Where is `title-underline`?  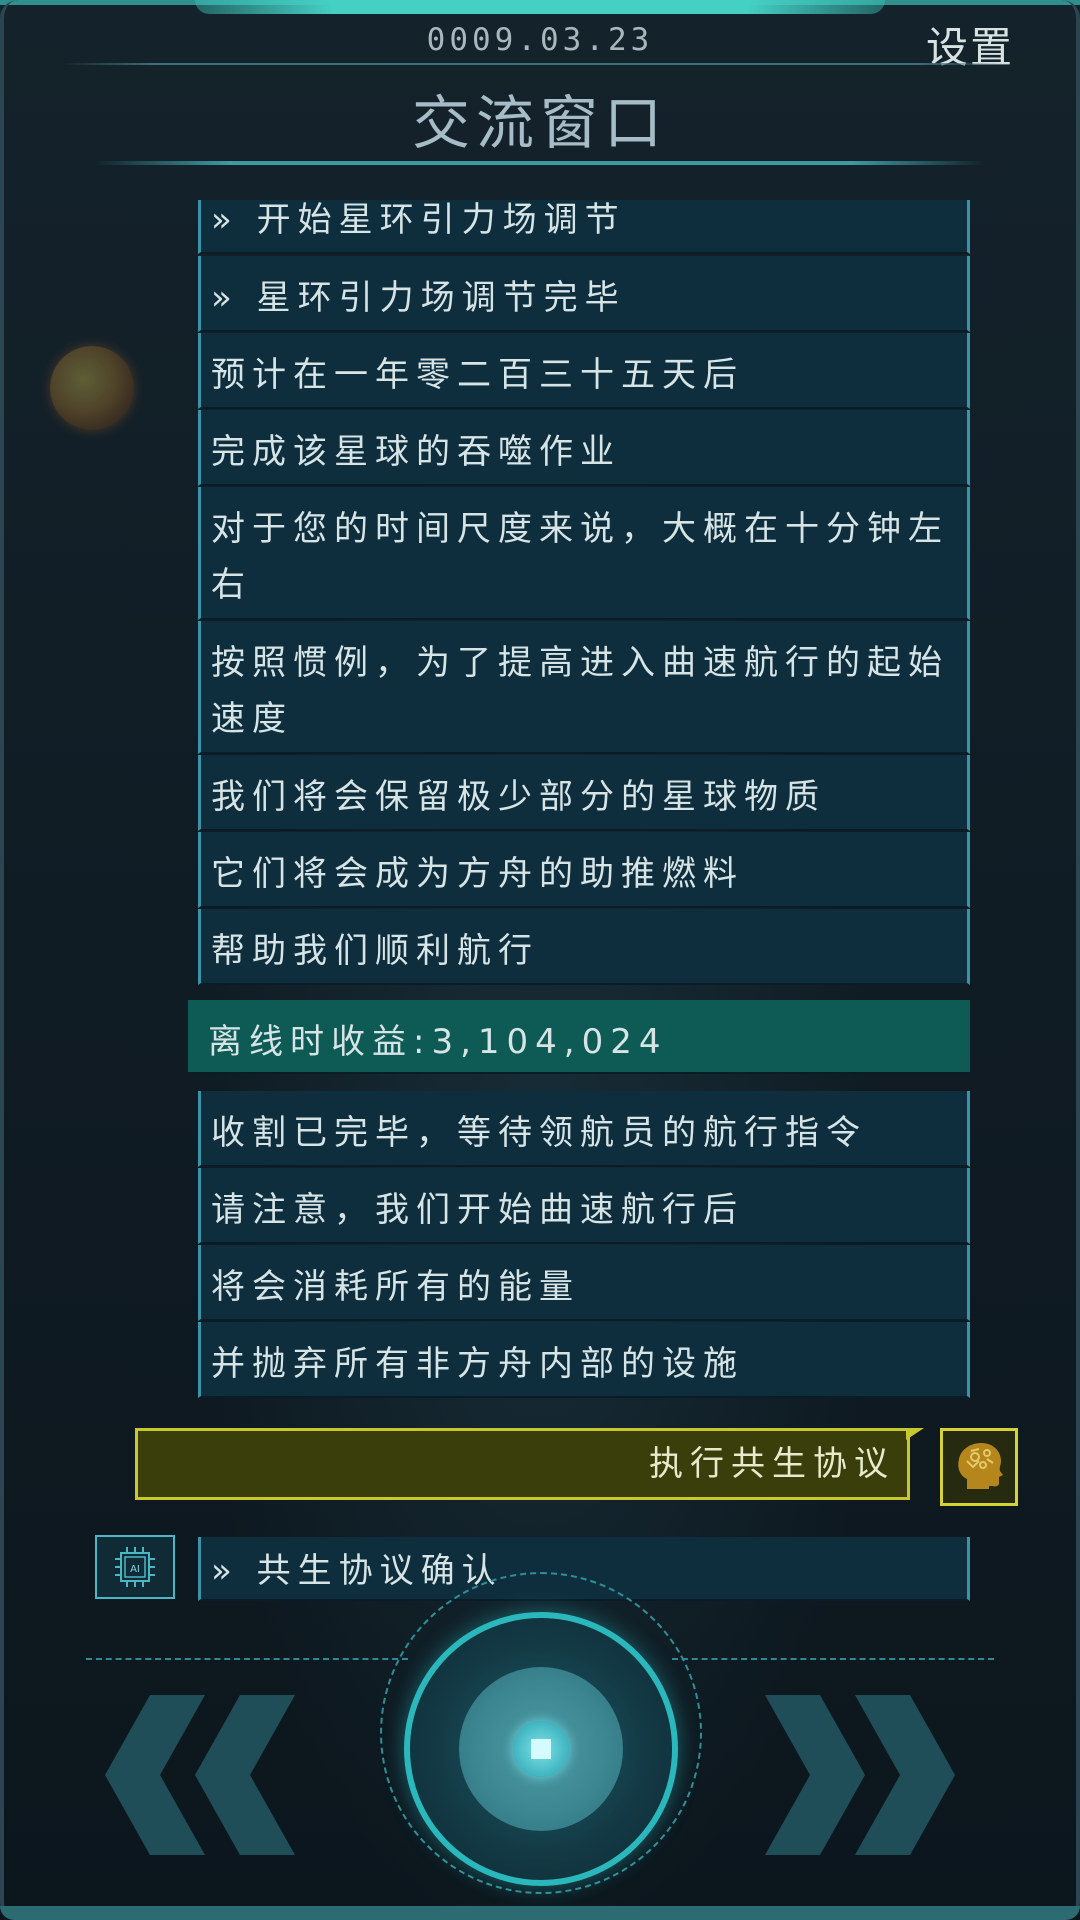
title-underline is located at coordinates (540, 163).